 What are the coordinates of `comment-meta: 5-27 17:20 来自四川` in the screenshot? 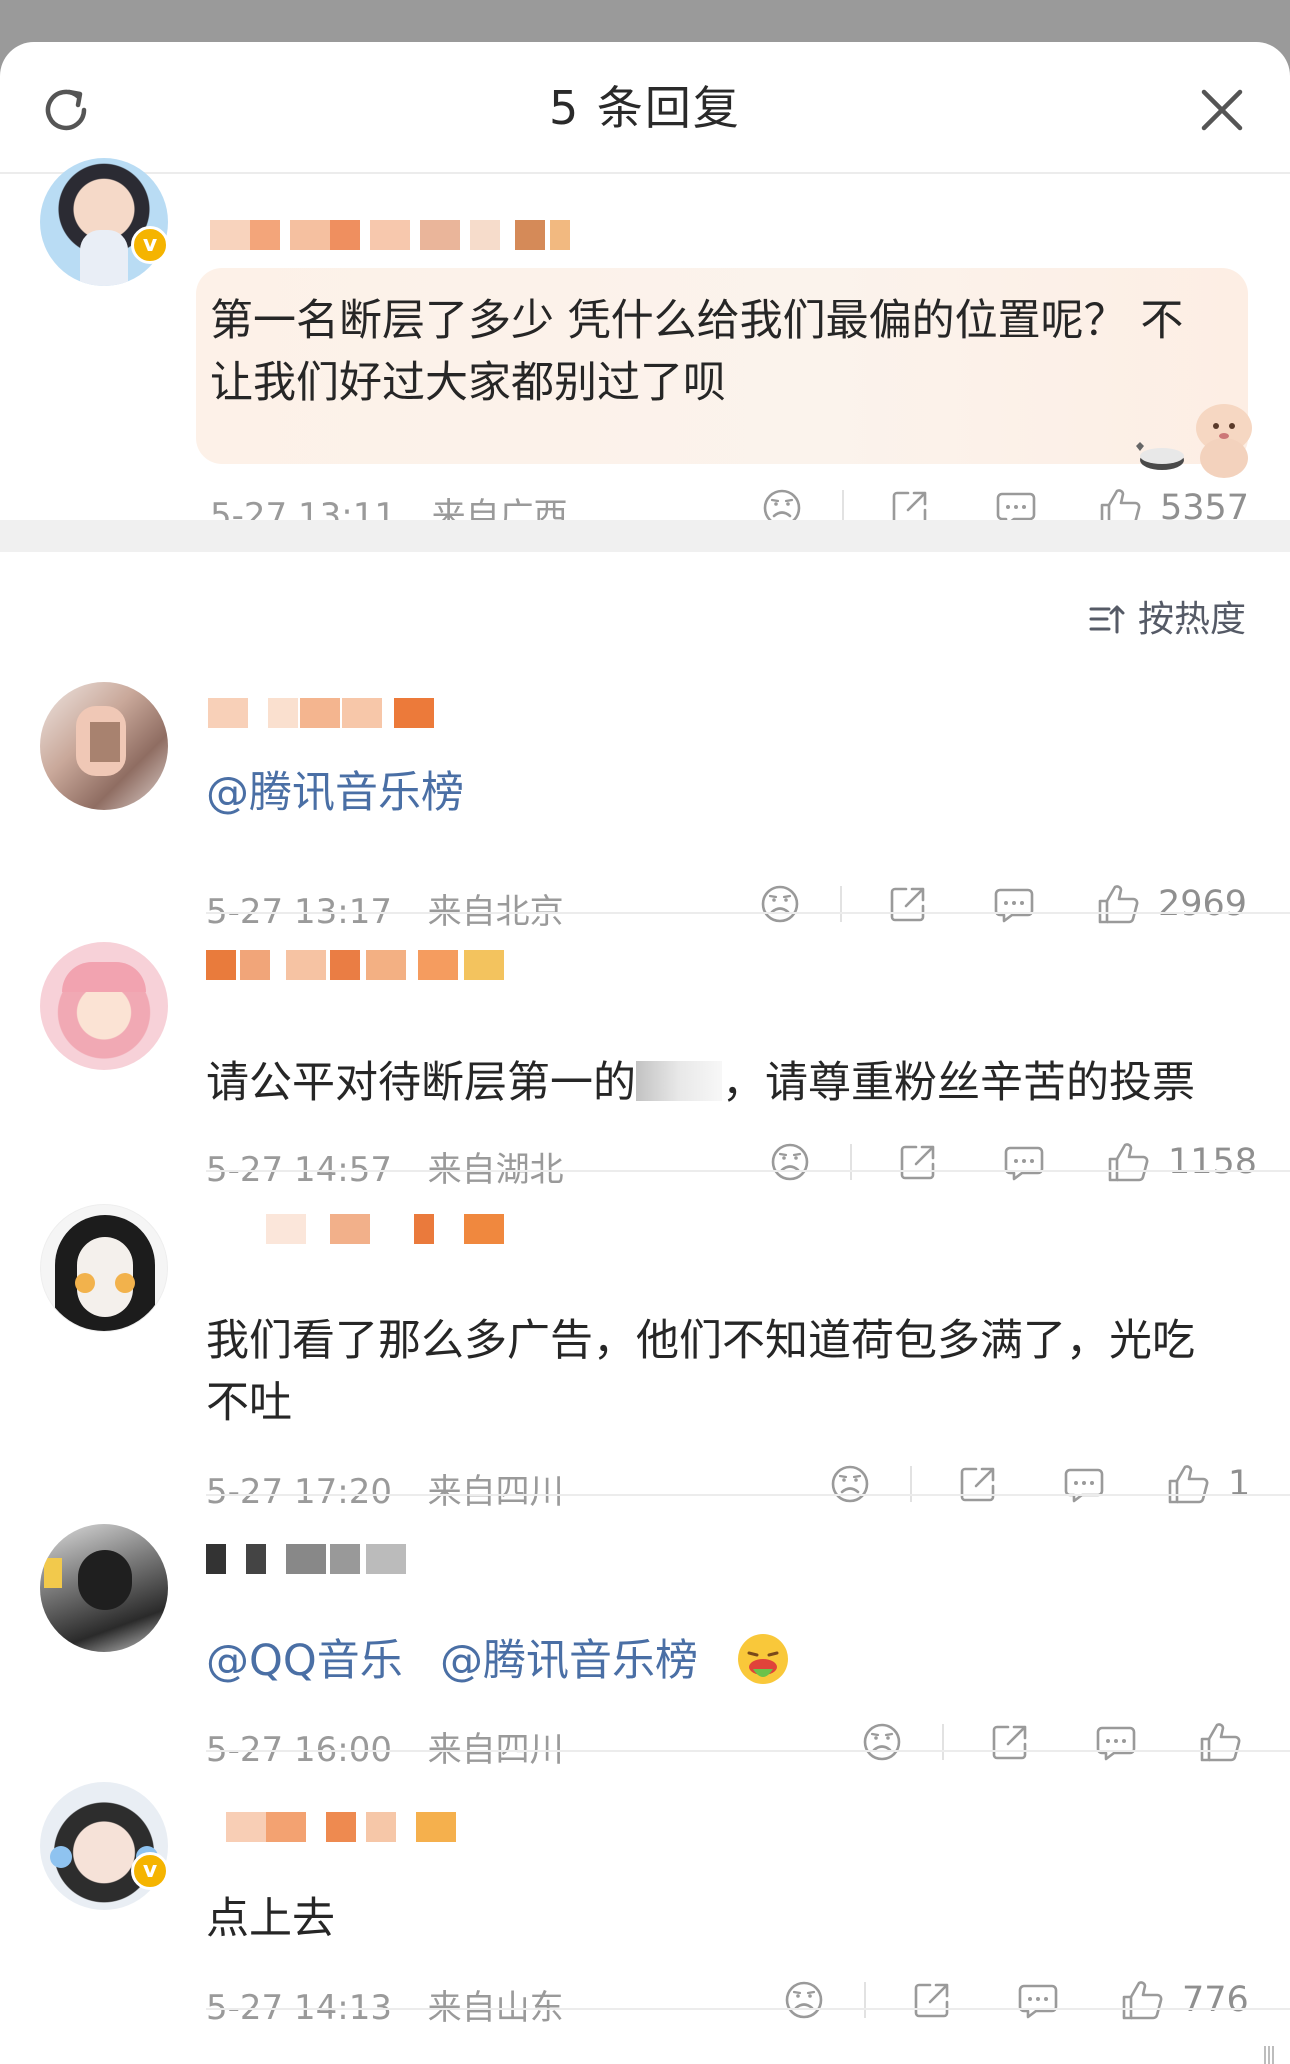 It's located at (385, 1488).